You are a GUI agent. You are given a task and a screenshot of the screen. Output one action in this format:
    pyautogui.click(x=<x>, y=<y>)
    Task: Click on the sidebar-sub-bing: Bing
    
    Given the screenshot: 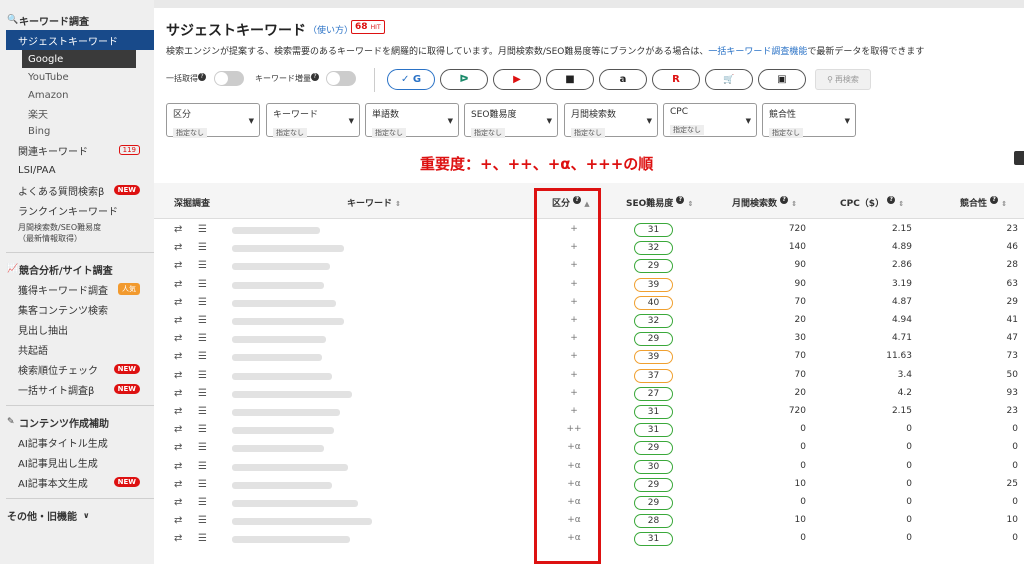 What is the action you would take?
    pyautogui.click(x=77, y=131)
    